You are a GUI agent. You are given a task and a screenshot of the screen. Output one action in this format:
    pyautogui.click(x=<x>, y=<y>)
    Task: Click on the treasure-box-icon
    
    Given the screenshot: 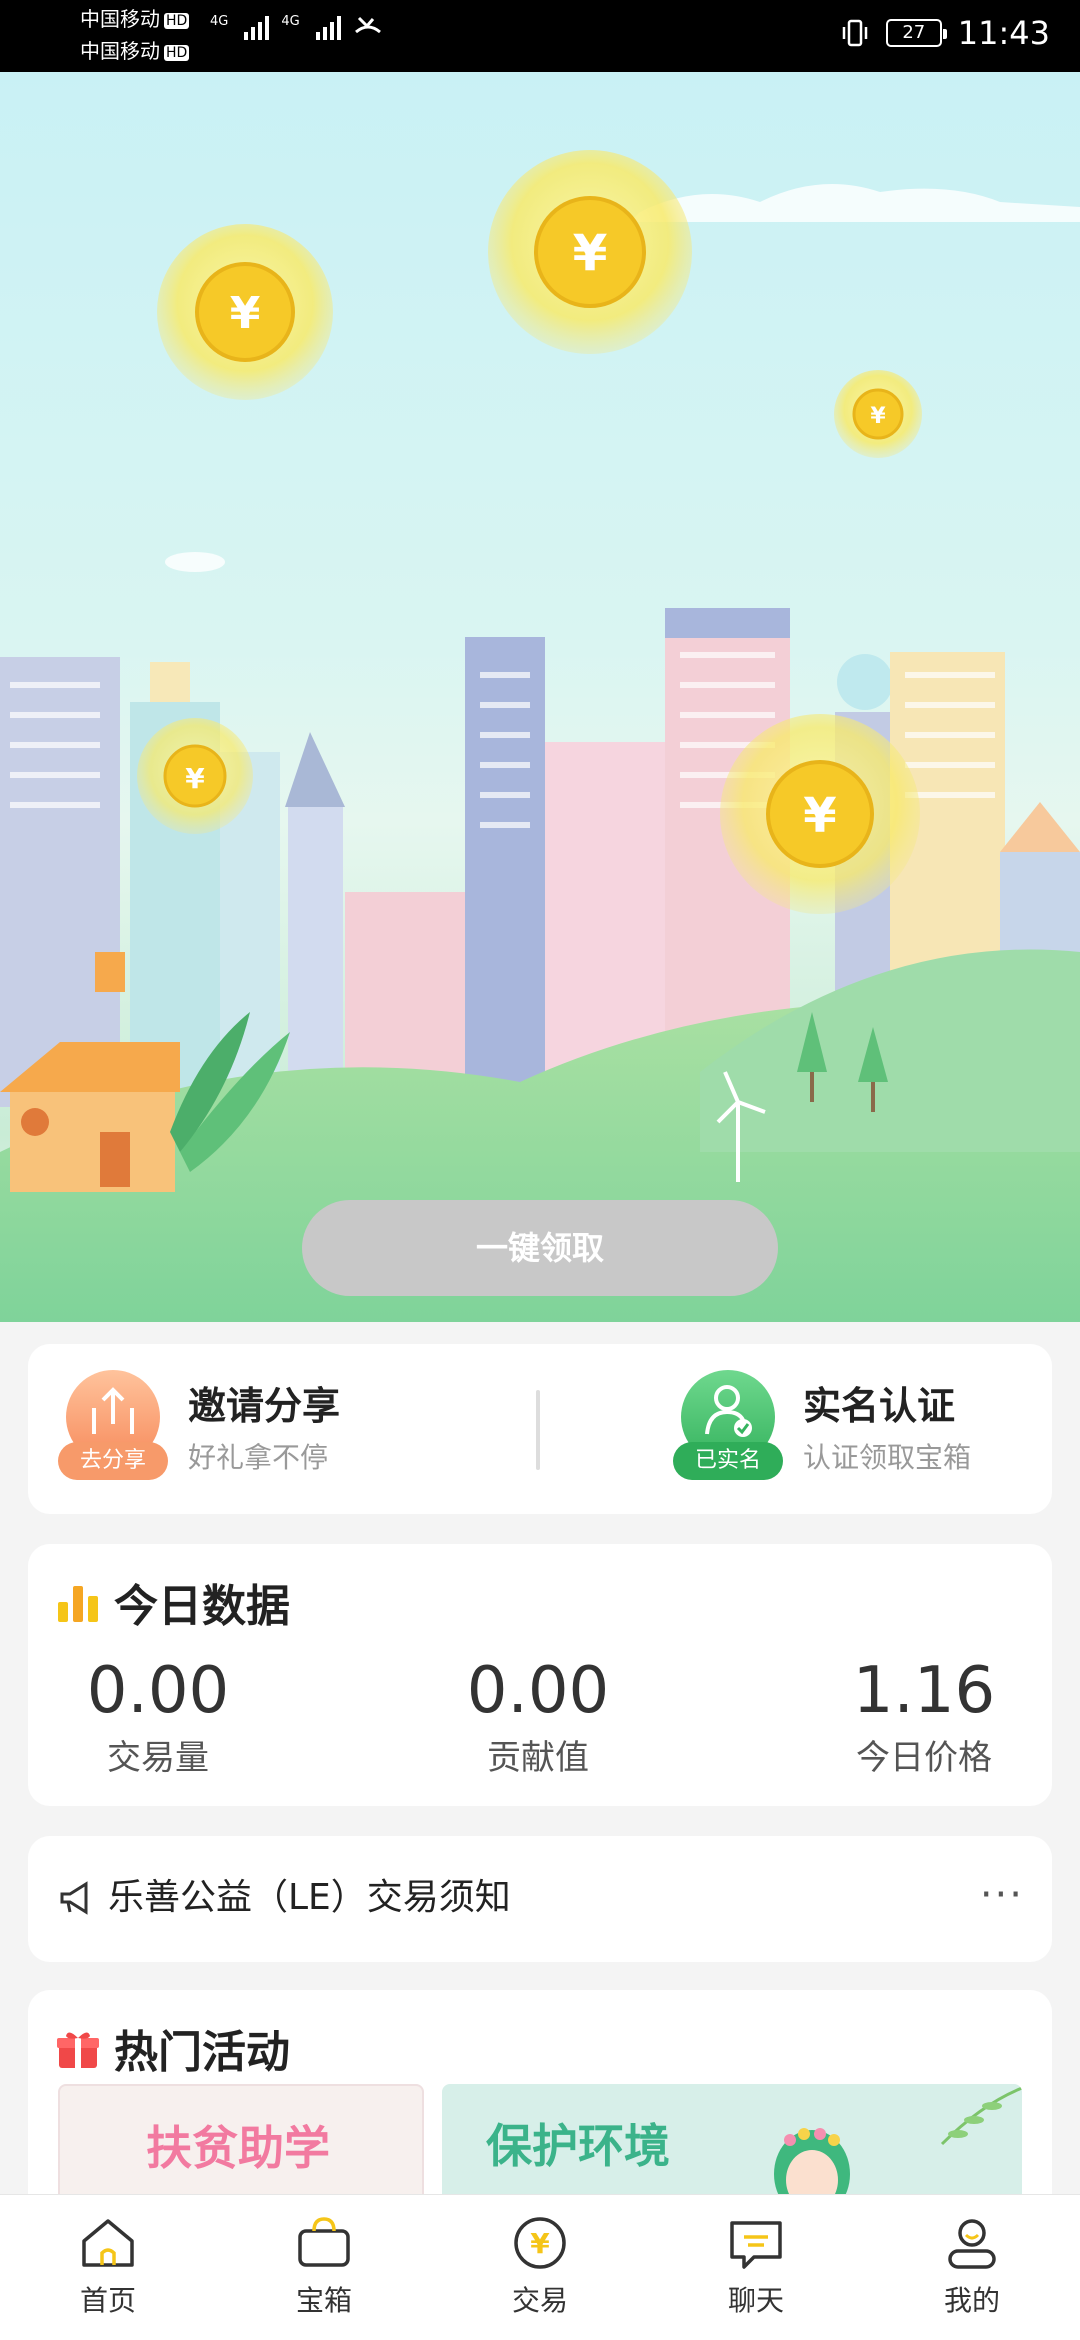 What is the action you would take?
    pyautogui.click(x=324, y=2242)
    